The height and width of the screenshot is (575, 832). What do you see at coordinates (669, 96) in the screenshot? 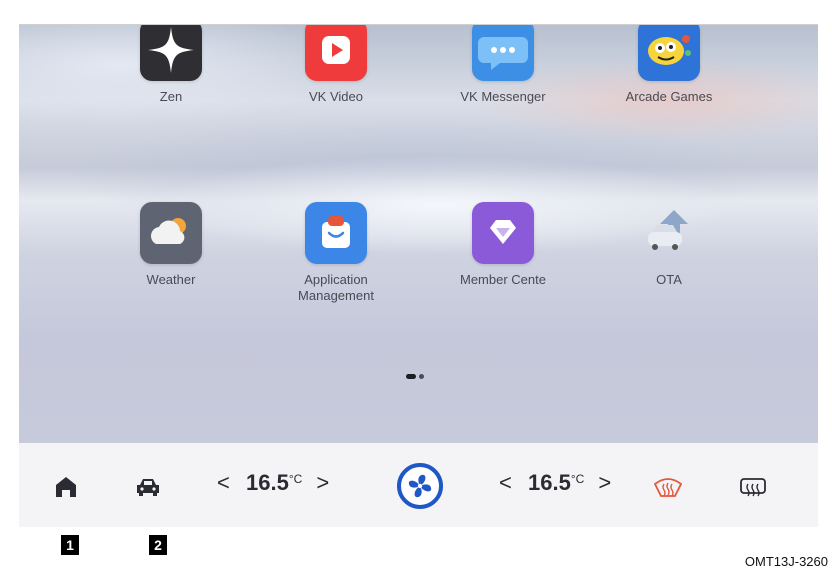
I see `app-label: Arcade Games` at bounding box center [669, 96].